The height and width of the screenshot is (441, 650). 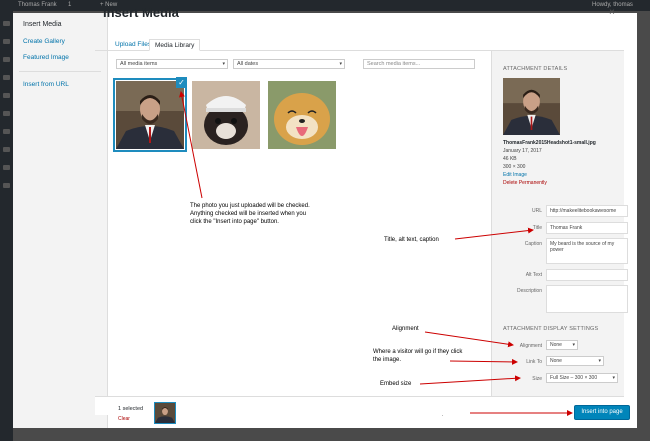 What do you see at coordinates (587, 251) in the screenshot?
I see `caption-field: My beard is the source of my power` at bounding box center [587, 251].